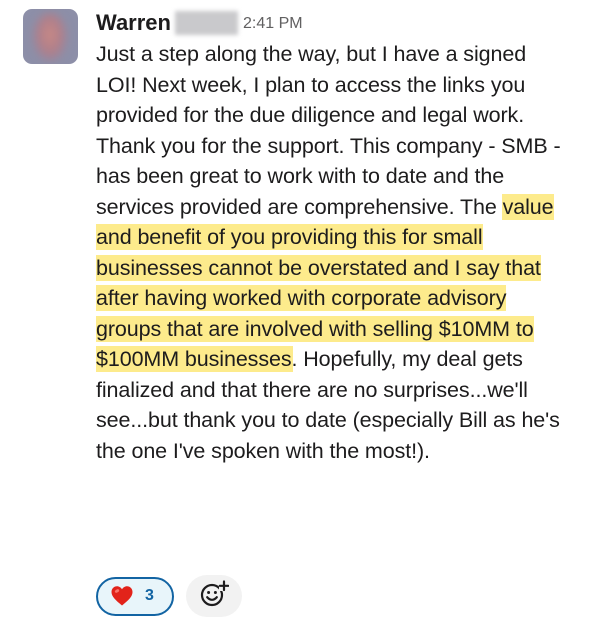  I want to click on add-emoji-icon, so click(214, 596).